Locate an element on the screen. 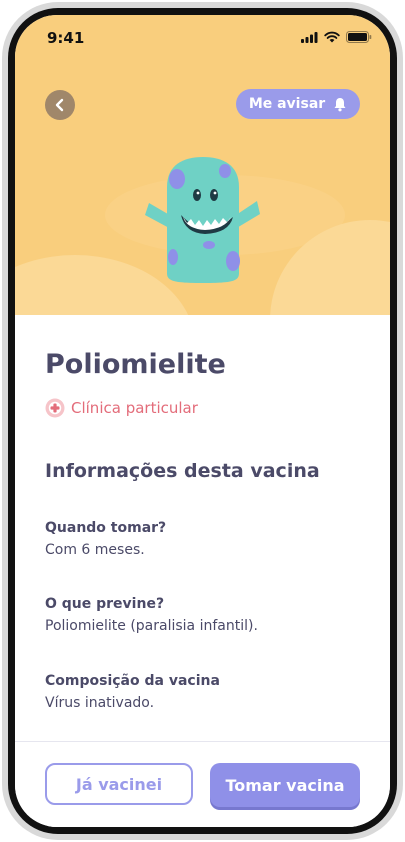  info-value: Vírus inativado. is located at coordinates (100, 703).